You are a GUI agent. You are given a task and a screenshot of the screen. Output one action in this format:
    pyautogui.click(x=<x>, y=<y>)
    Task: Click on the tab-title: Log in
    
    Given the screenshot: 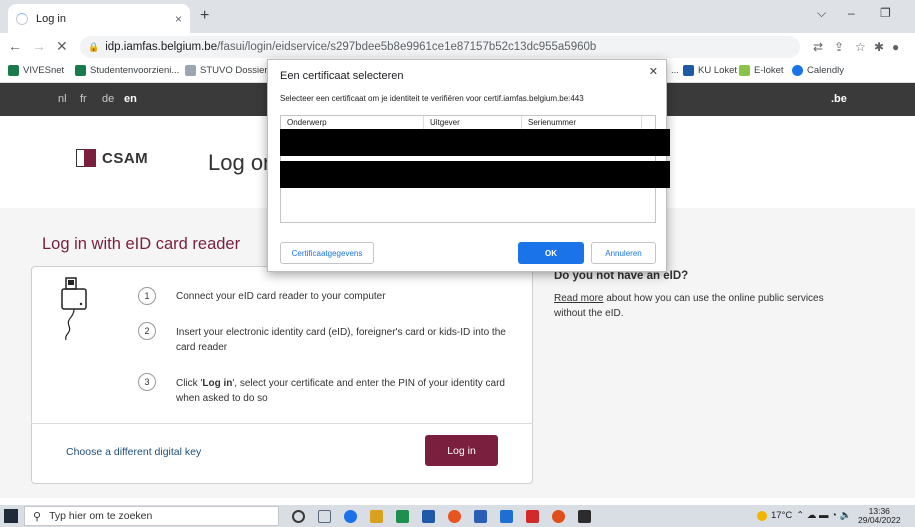 What is the action you would take?
    pyautogui.click(x=51, y=18)
    